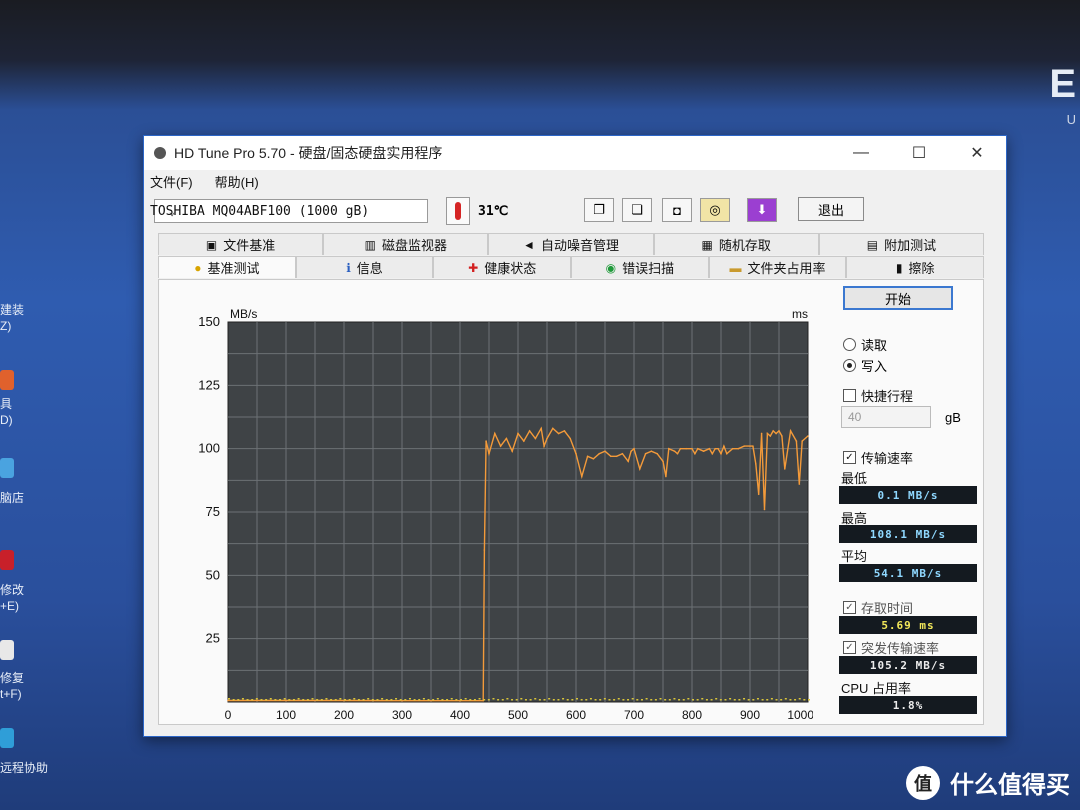  I want to click on tab-error-scan: ◉ 错误扫描, so click(640, 267).